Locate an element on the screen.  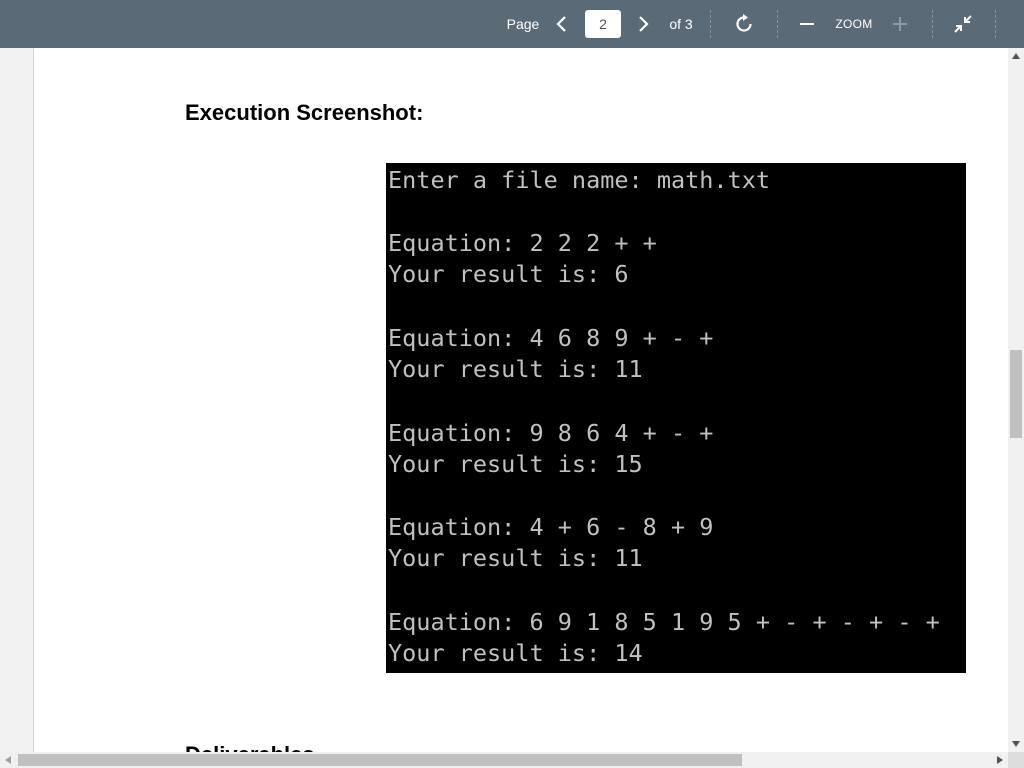
arrow-down-icon is located at coordinates (1016, 744).